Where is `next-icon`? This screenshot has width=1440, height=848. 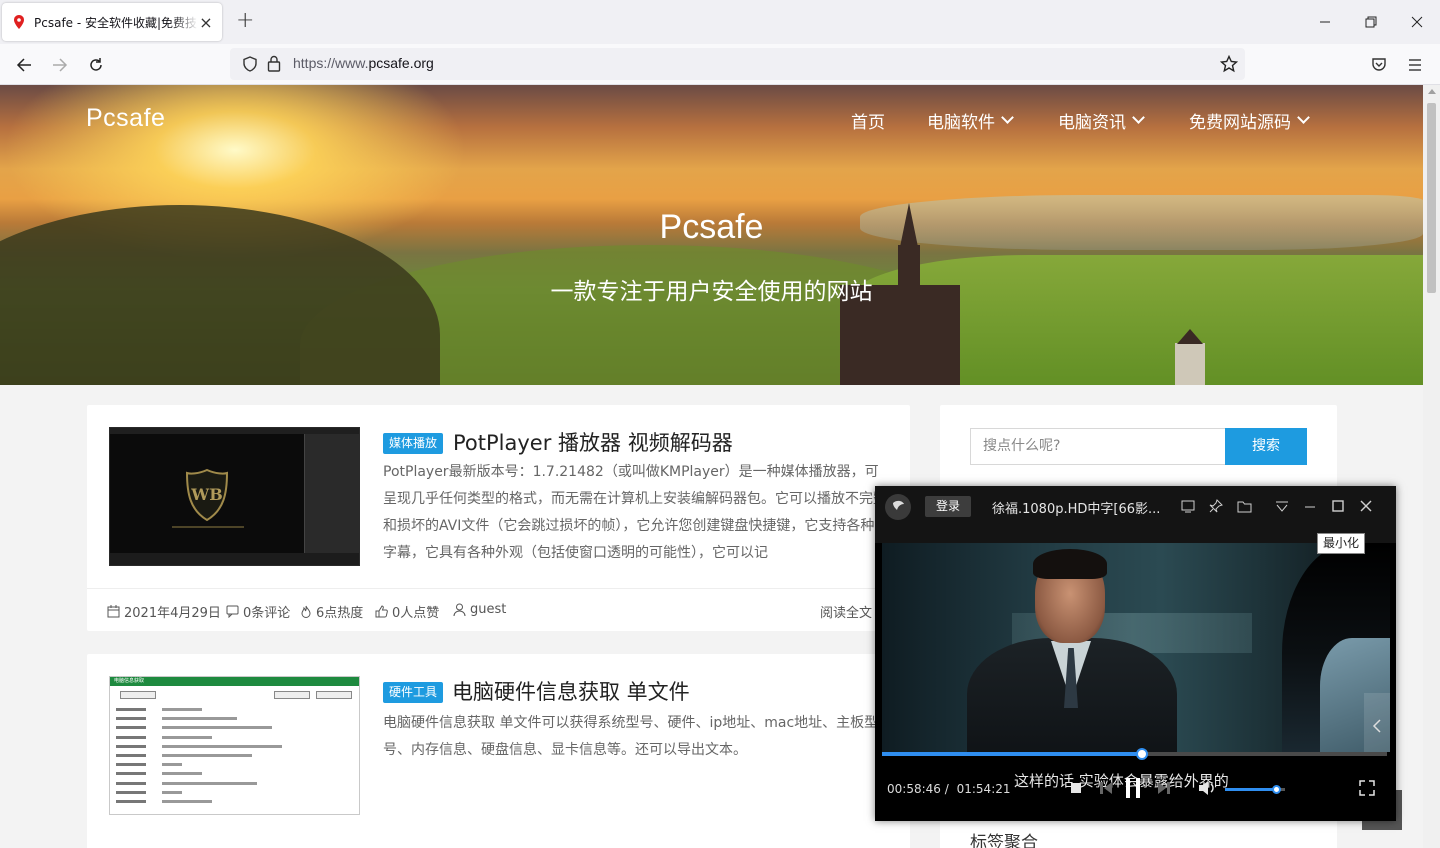 next-icon is located at coordinates (1164, 788).